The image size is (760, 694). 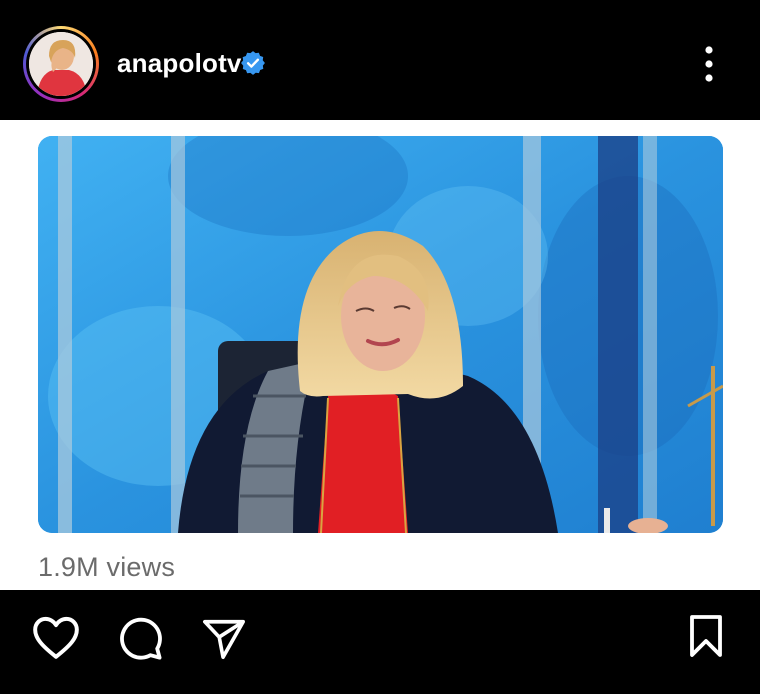 I want to click on views-count: 1.9M views, so click(x=107, y=567).